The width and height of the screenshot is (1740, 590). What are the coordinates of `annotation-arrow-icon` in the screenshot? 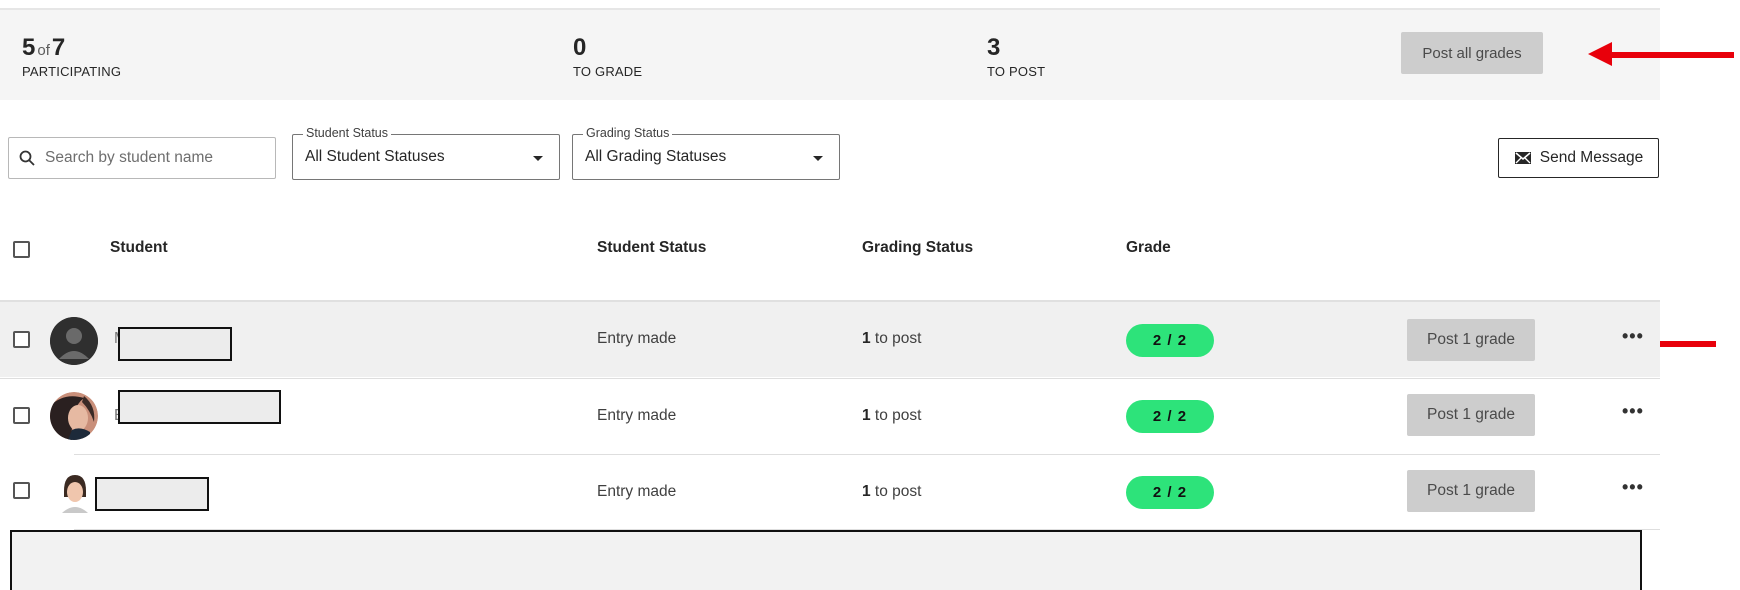 It's located at (1661, 55).